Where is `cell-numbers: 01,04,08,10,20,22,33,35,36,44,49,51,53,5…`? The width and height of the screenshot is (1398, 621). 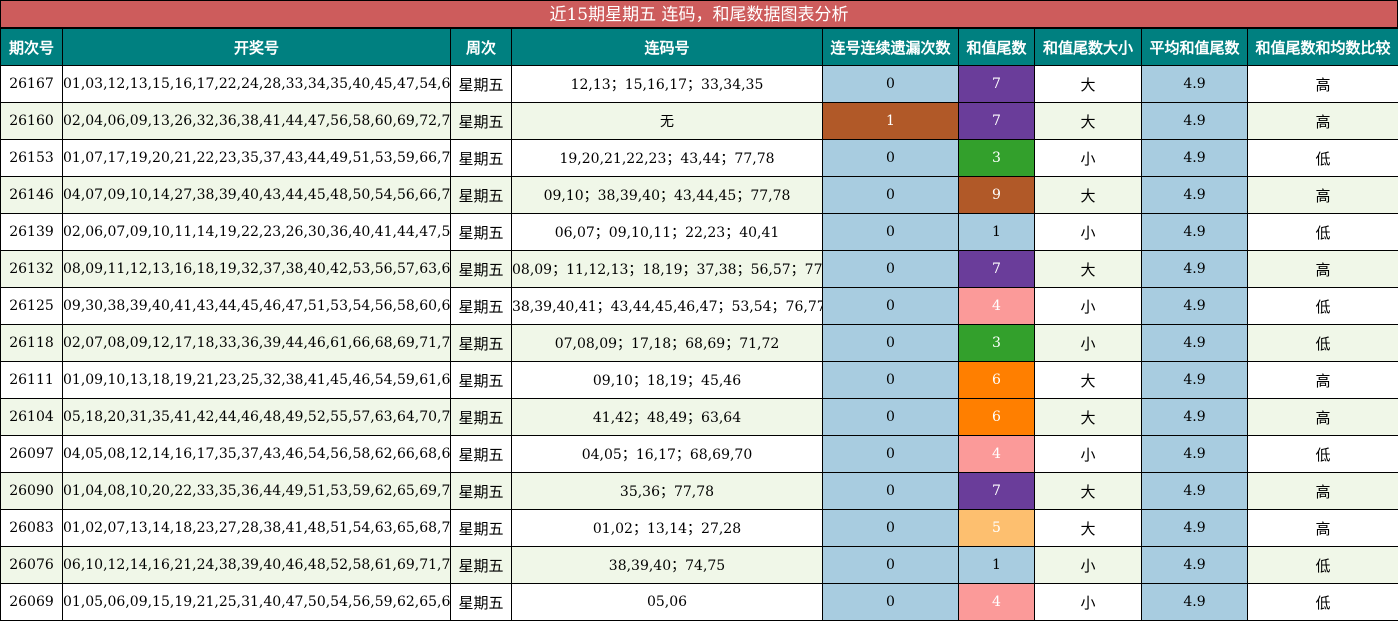 cell-numbers: 01,04,08,10,20,22,33,35,36,44,49,51,53,5… is located at coordinates (257, 491).